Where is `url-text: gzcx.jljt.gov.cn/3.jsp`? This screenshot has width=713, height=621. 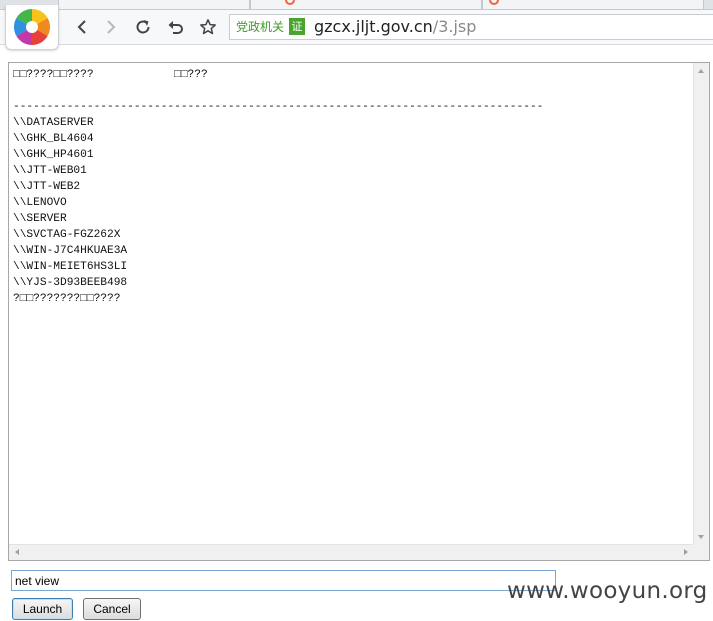 url-text: gzcx.jljt.gov.cn/3.jsp is located at coordinates (395, 27).